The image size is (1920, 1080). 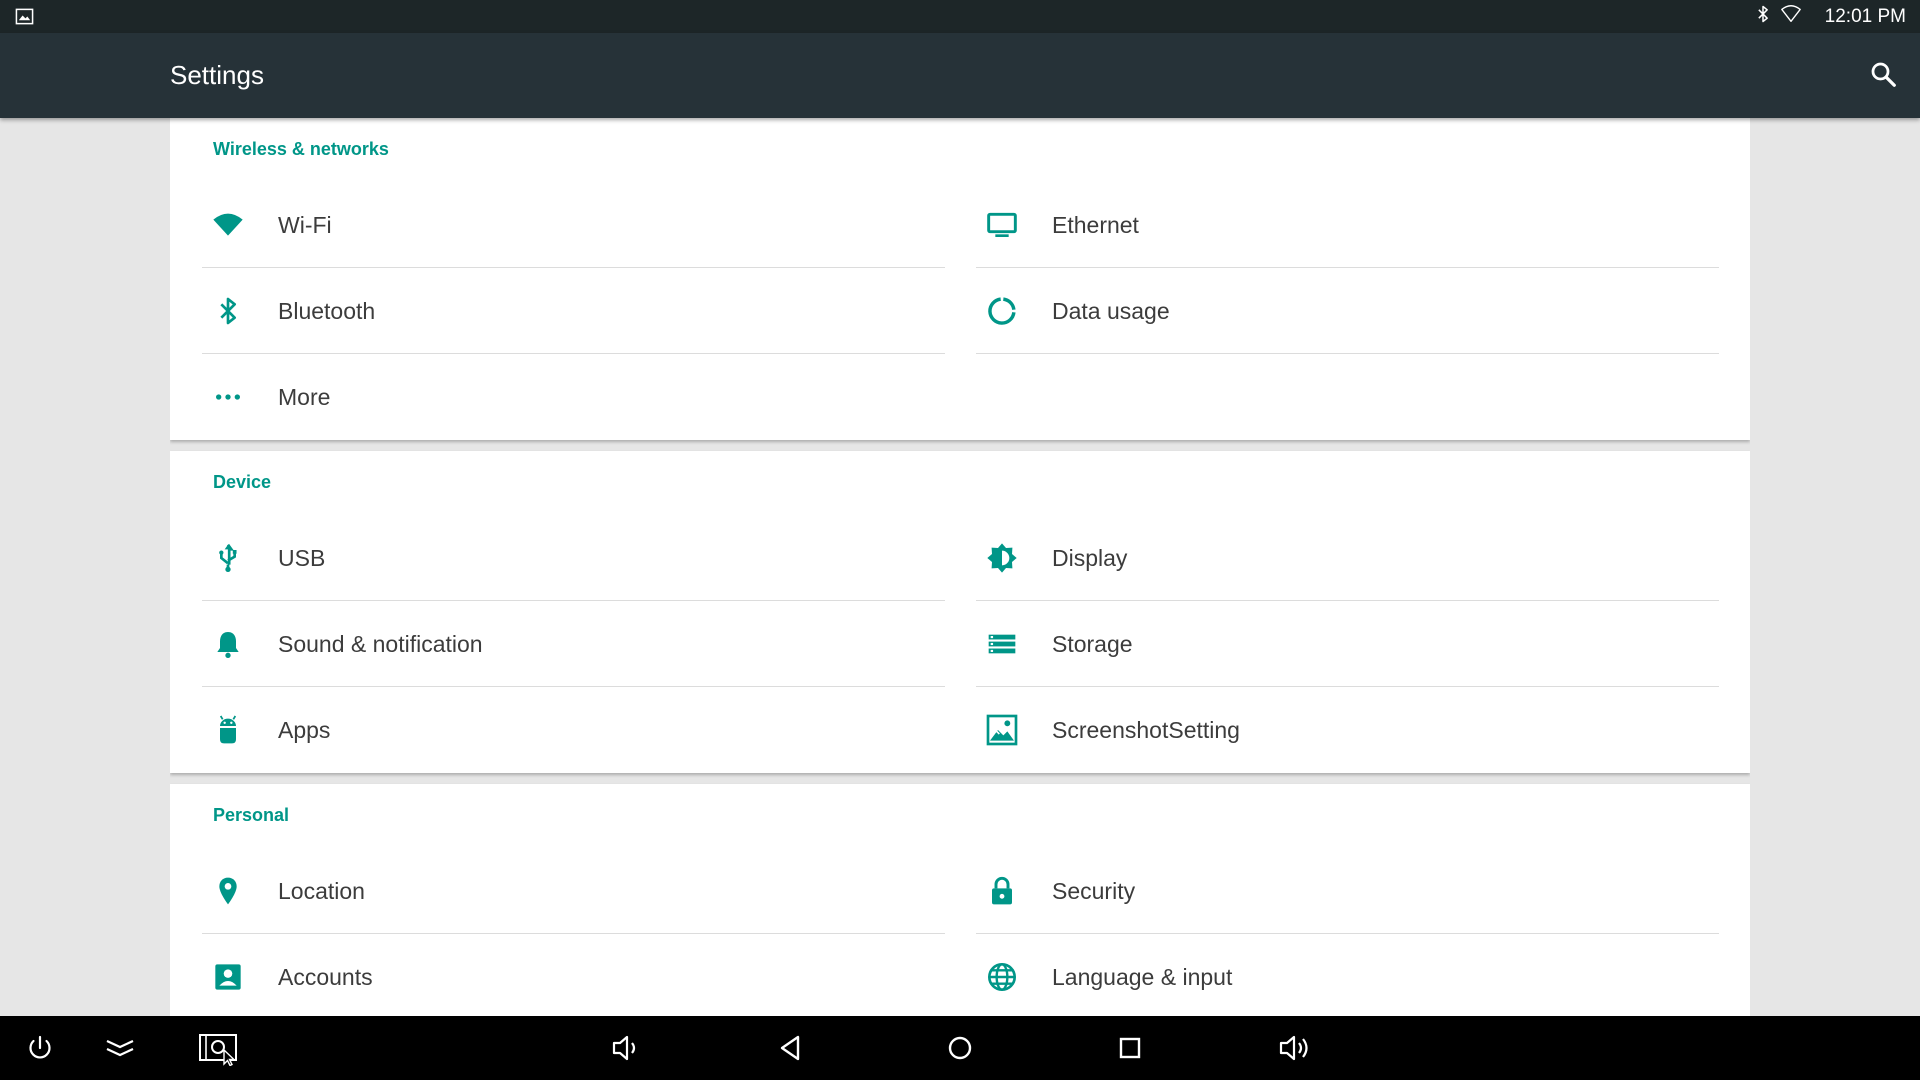 I want to click on location-pin-icon, so click(x=228, y=891).